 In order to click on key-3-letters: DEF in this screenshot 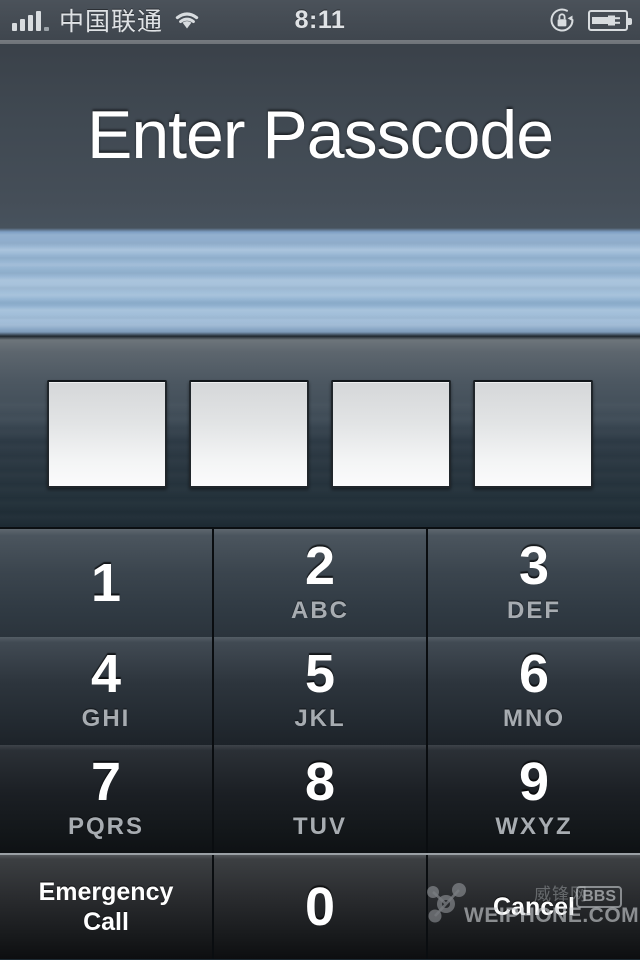, I will do `click(534, 610)`.